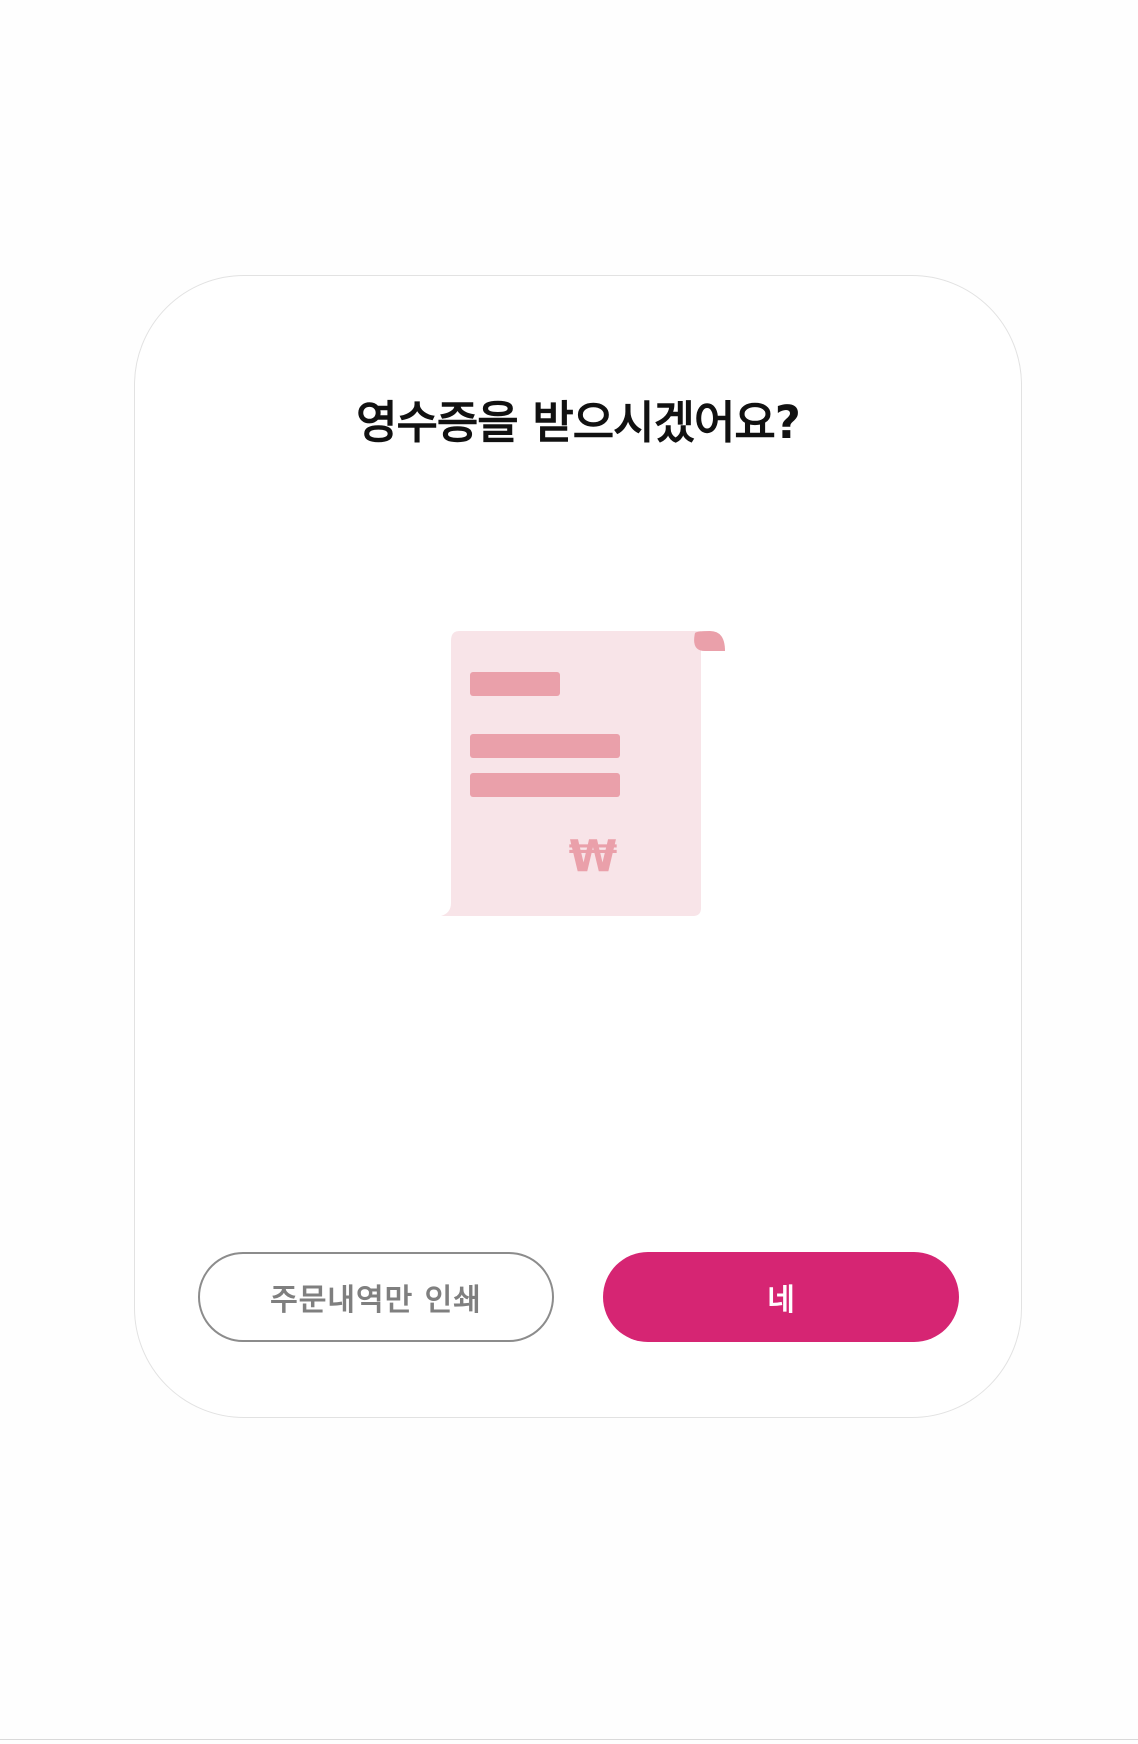 The image size is (1138, 1744). I want to click on bottom-divider, so click(569, 1739).